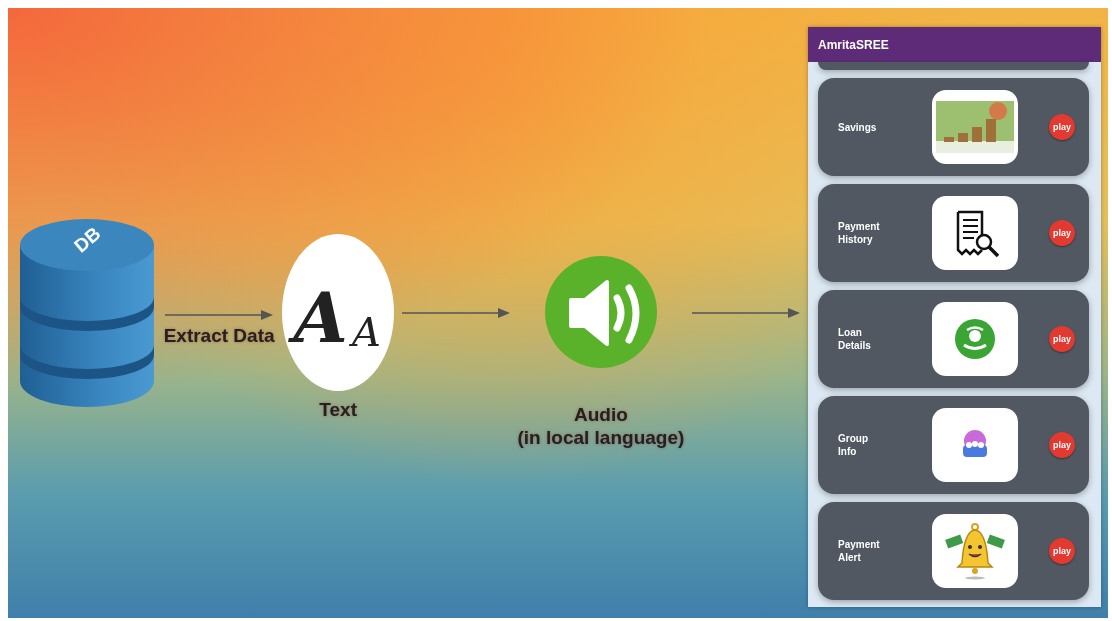 Image resolution: width=1112 pixels, height=621 pixels. Describe the element at coordinates (975, 339) in the screenshot. I see `hand-coin-icon` at that location.